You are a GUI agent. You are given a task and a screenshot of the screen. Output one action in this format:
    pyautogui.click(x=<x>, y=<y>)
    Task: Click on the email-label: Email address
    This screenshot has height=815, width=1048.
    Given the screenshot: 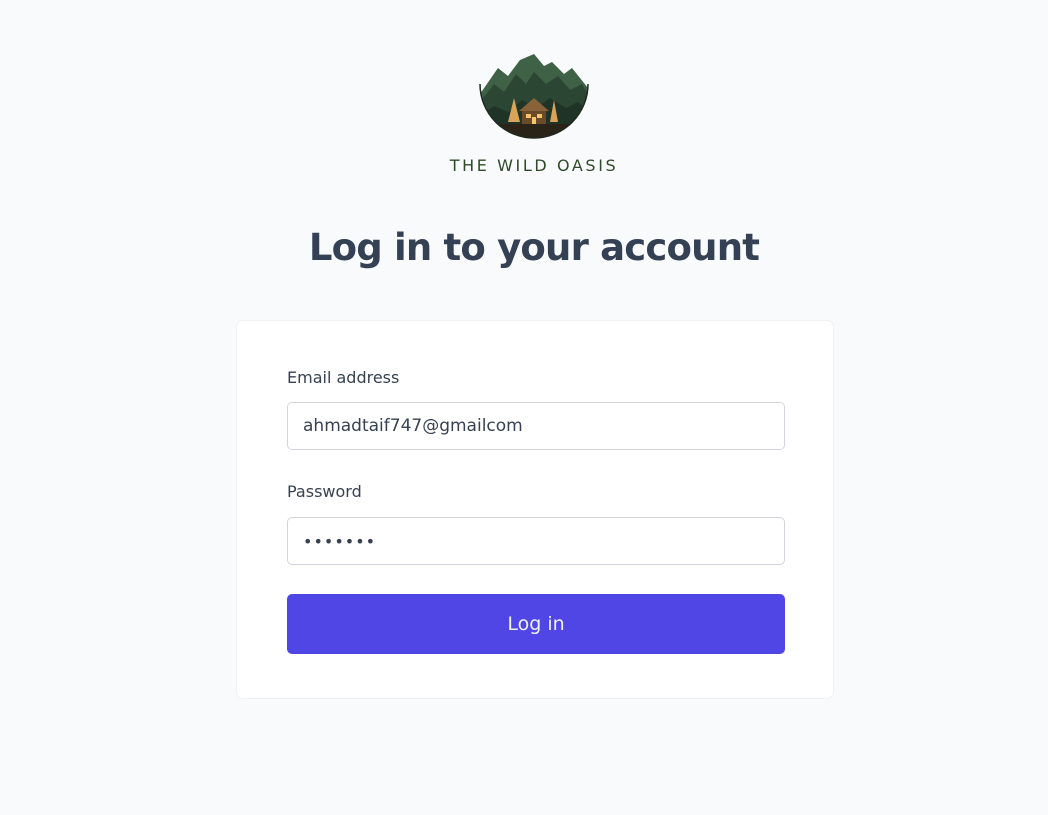 What is the action you would take?
    pyautogui.click(x=343, y=377)
    